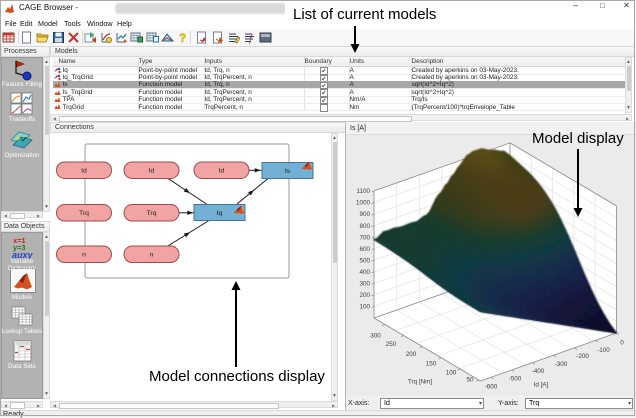  Describe the element at coordinates (364, 261) in the screenshot. I see `svg-text: 500` at that location.